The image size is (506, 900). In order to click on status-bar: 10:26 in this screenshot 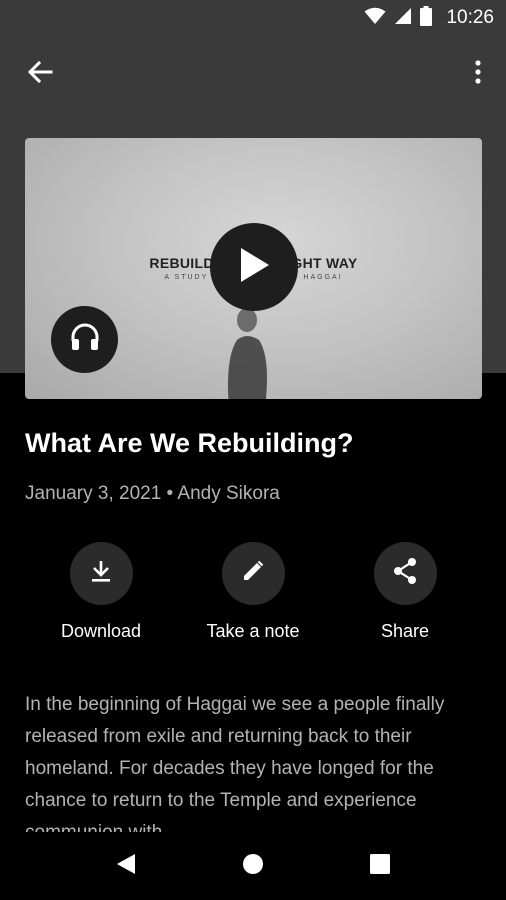, I will do `click(253, 18)`.